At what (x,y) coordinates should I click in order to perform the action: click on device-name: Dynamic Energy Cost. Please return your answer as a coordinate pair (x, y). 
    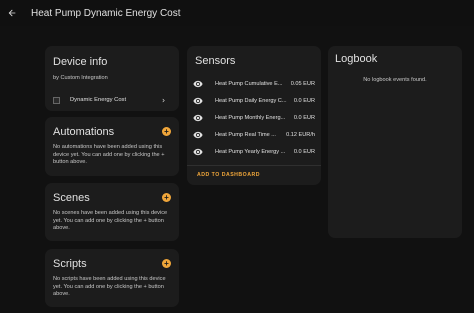
    Looking at the image, I should click on (98, 100).